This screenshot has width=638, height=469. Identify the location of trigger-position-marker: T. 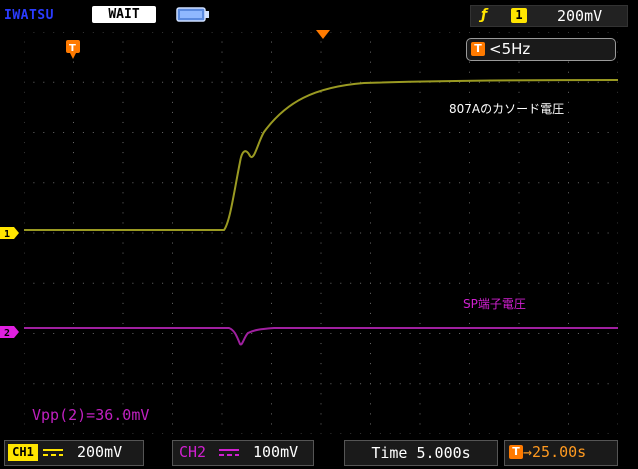
(76, 49).